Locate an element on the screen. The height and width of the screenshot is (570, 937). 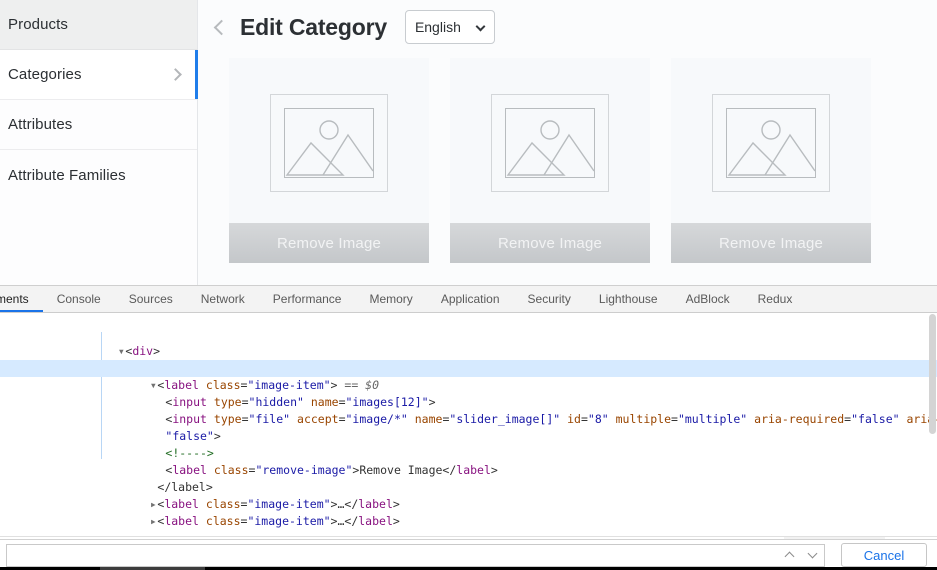
page-header: Edit Category English is located at coordinates (568, 27).